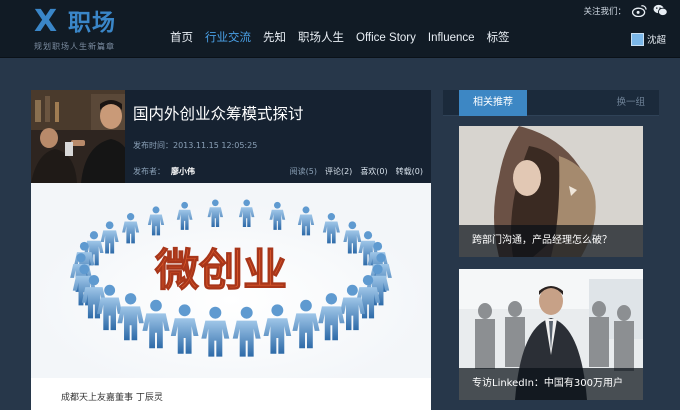 The image size is (680, 410). Describe the element at coordinates (551, 103) in the screenshot. I see `sidebar-tabs: 相关推荐 换一组` at that location.